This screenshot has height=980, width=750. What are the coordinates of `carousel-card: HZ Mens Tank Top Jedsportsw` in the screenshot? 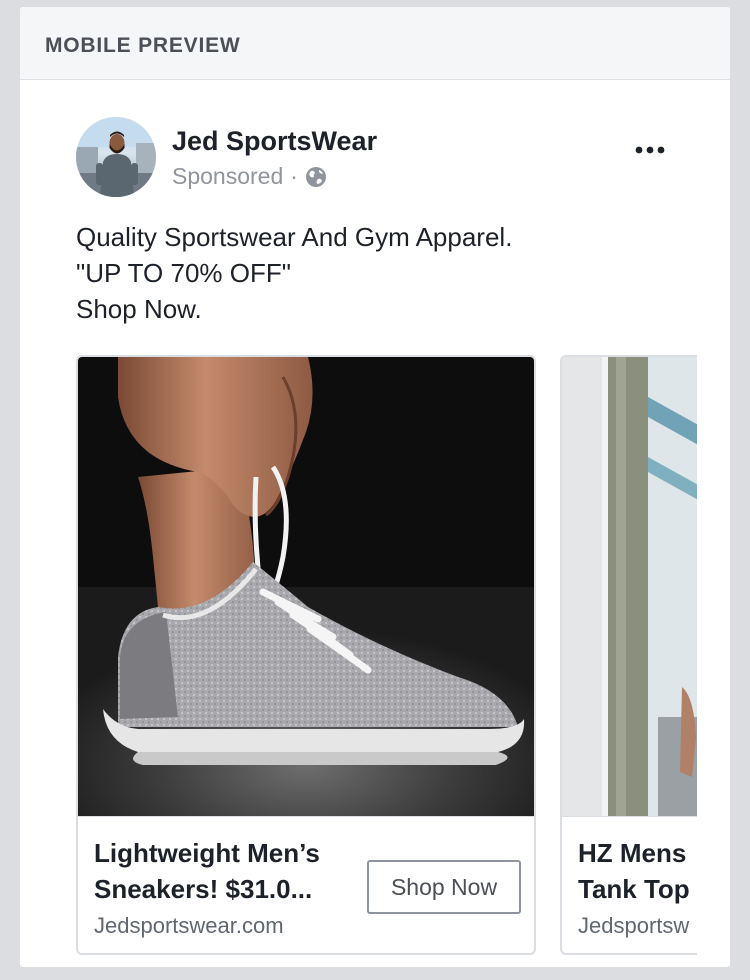 It's located at (628, 655).